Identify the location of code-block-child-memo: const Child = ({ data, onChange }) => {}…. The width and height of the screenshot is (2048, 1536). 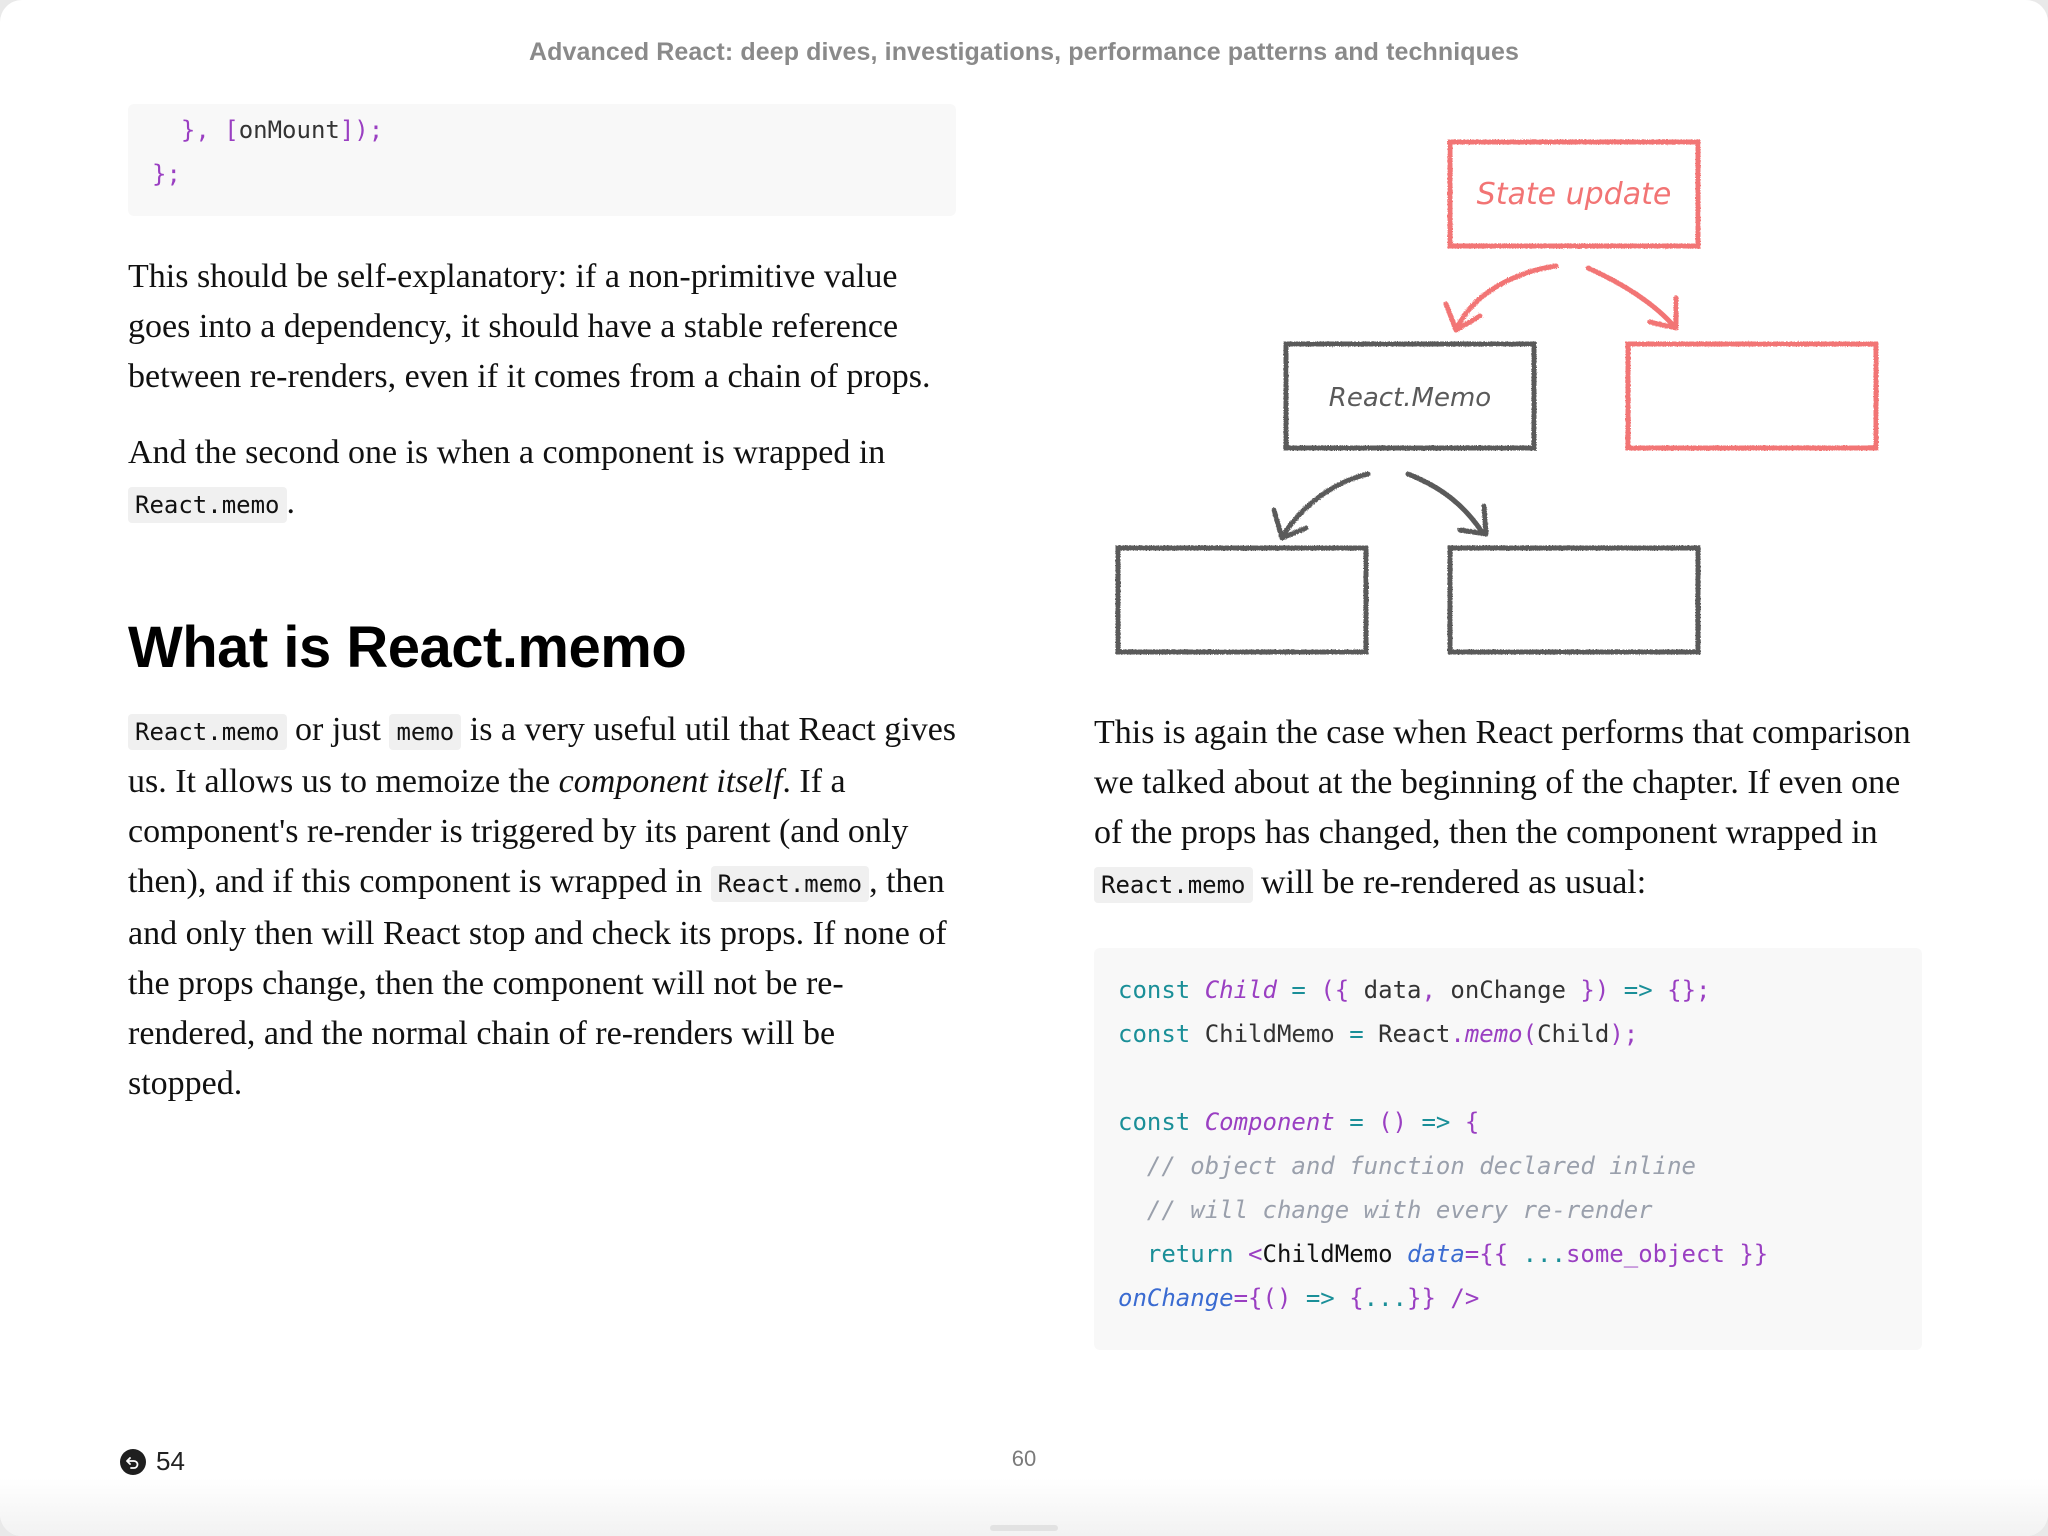
(1508, 1149).